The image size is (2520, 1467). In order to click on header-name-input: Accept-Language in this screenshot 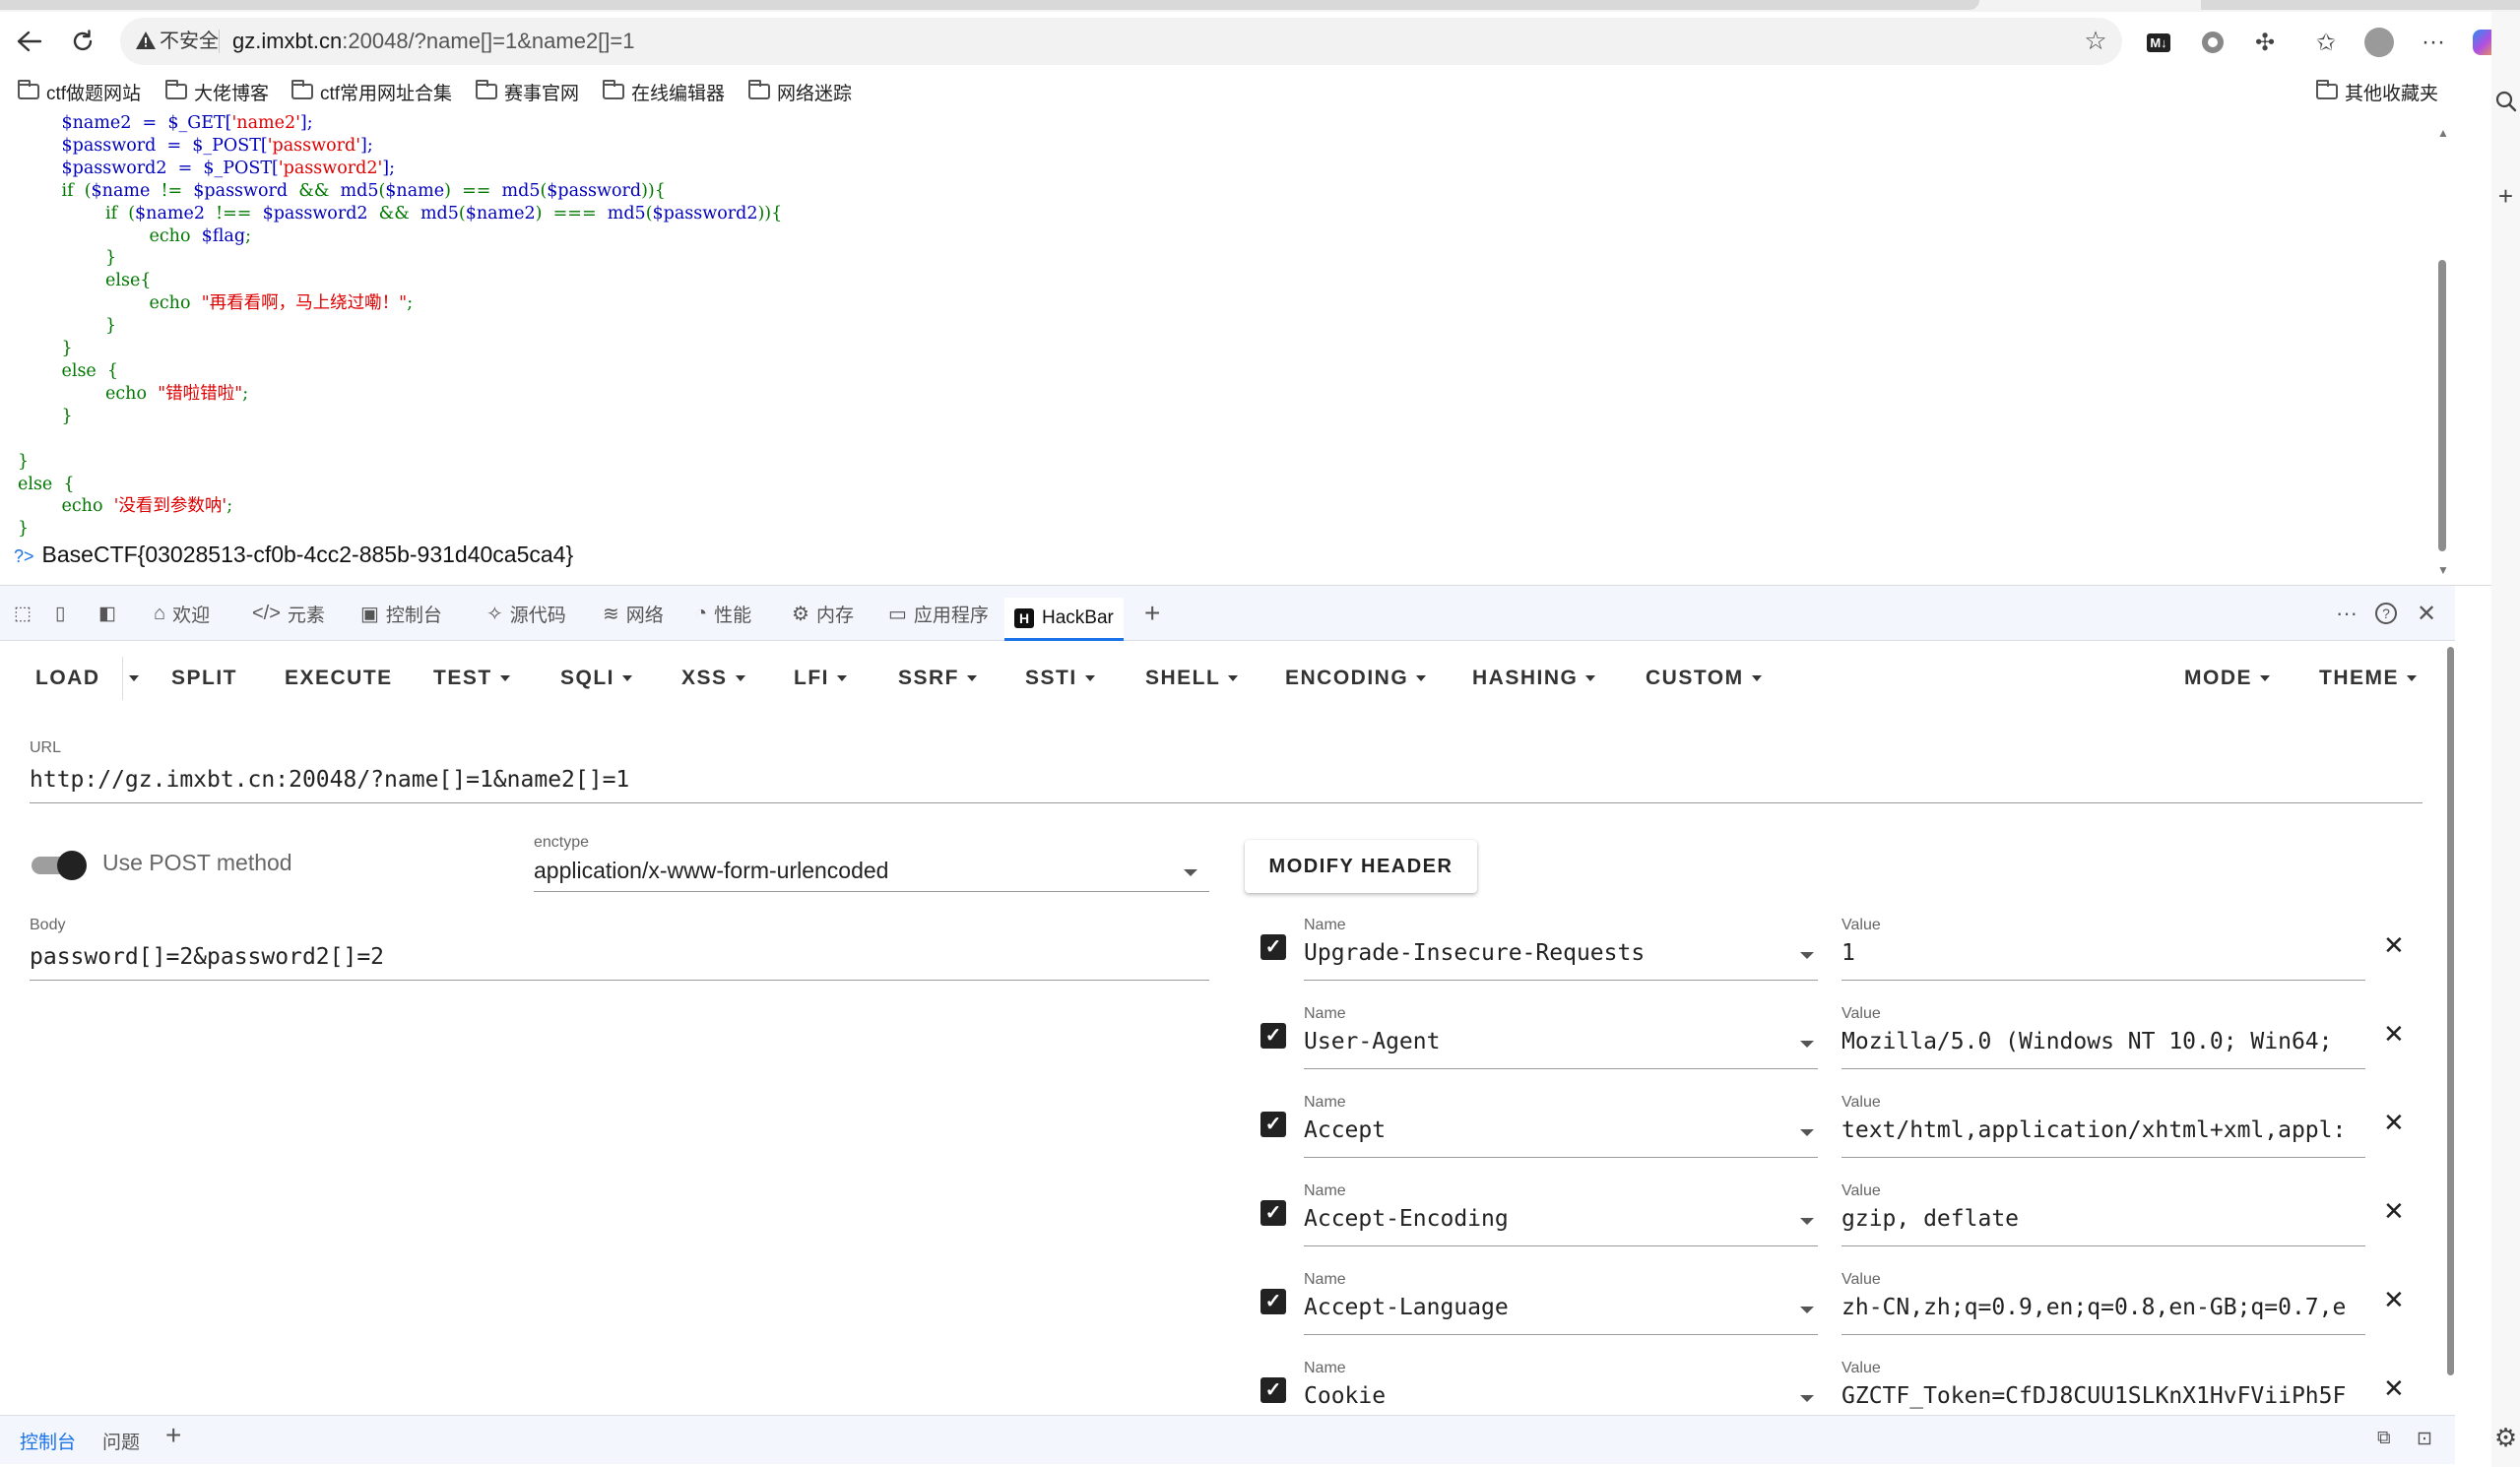, I will do `click(1550, 1307)`.